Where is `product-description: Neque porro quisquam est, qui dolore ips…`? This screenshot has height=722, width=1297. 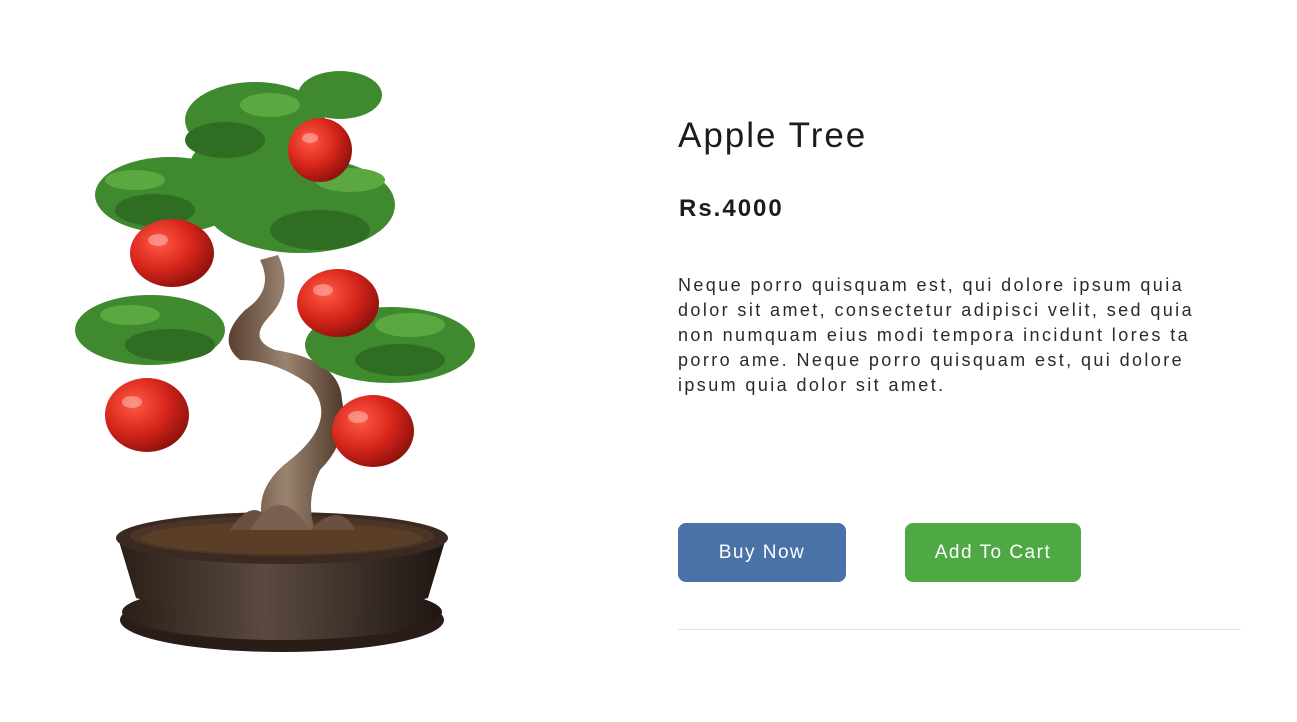
product-description: Neque porro quisquam est, qui dolore ips… is located at coordinates (936, 335).